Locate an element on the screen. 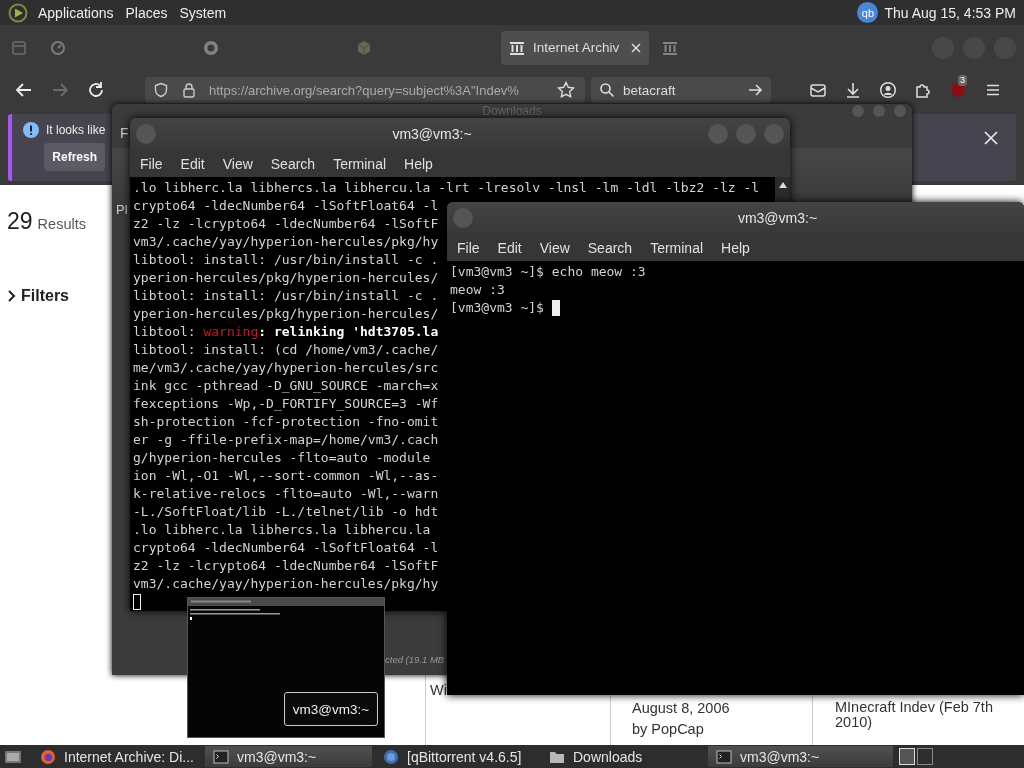 Image resolution: width=1024 pixels, height=768 pixels. gauge-icon is located at coordinates (58, 47).